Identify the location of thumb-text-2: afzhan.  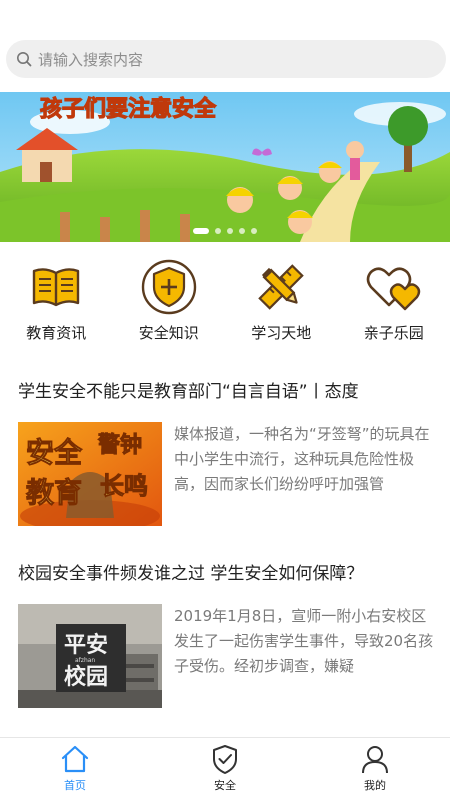
(85, 660).